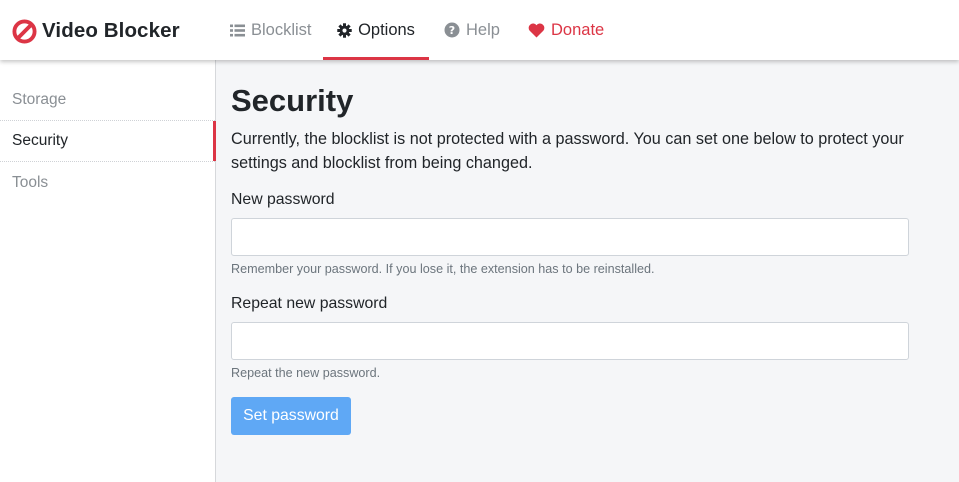  I want to click on page-title: Security, so click(292, 100).